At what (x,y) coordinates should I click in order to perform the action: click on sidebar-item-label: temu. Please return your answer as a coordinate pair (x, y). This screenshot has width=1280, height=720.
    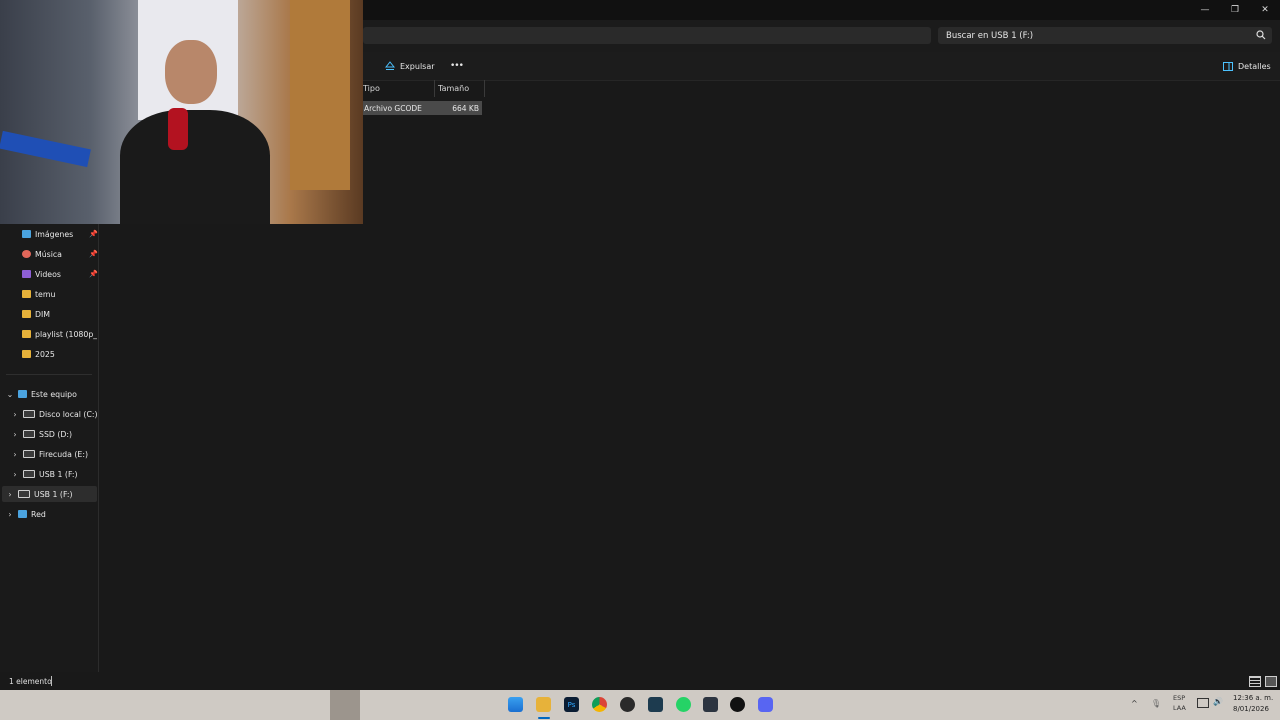
    Looking at the image, I should click on (45, 294).